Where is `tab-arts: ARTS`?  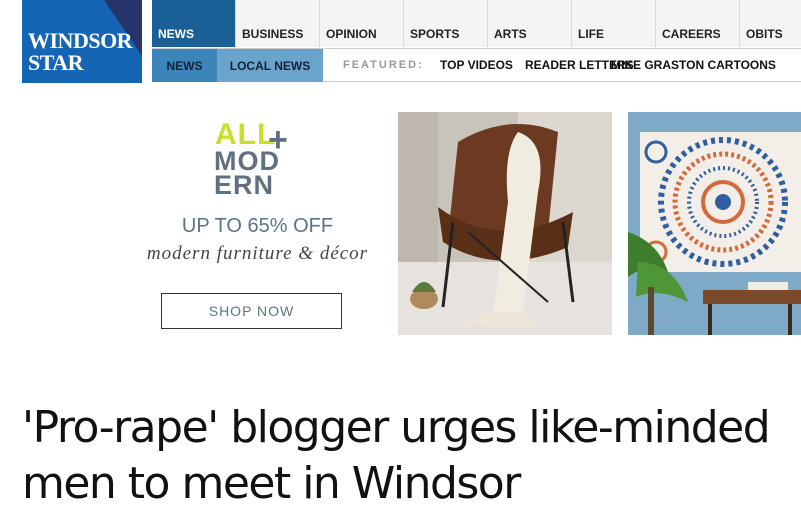 tab-arts: ARTS is located at coordinates (530, 23).